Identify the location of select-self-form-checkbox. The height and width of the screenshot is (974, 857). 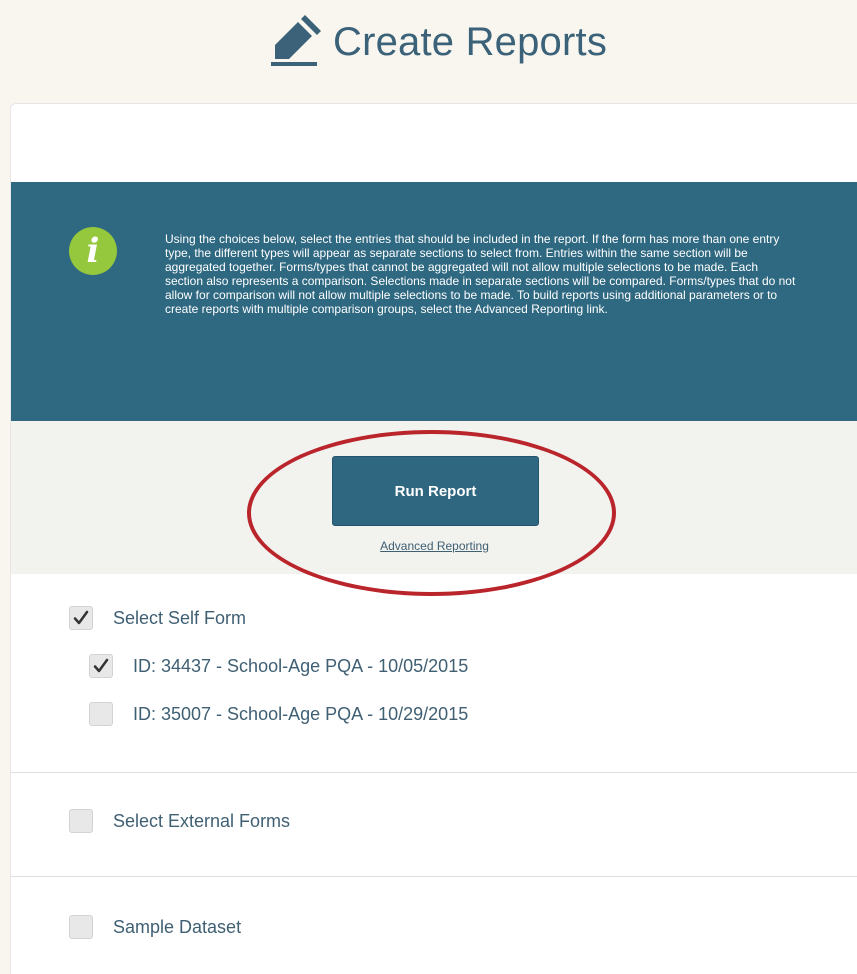
(81, 618).